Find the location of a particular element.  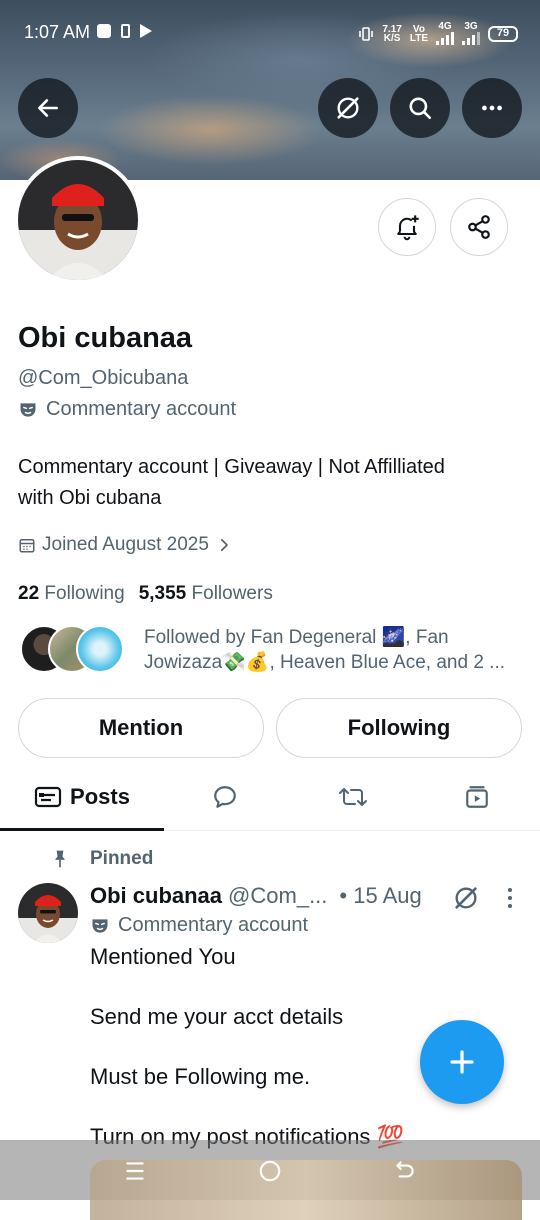

plus-icon is located at coordinates (462, 1062).